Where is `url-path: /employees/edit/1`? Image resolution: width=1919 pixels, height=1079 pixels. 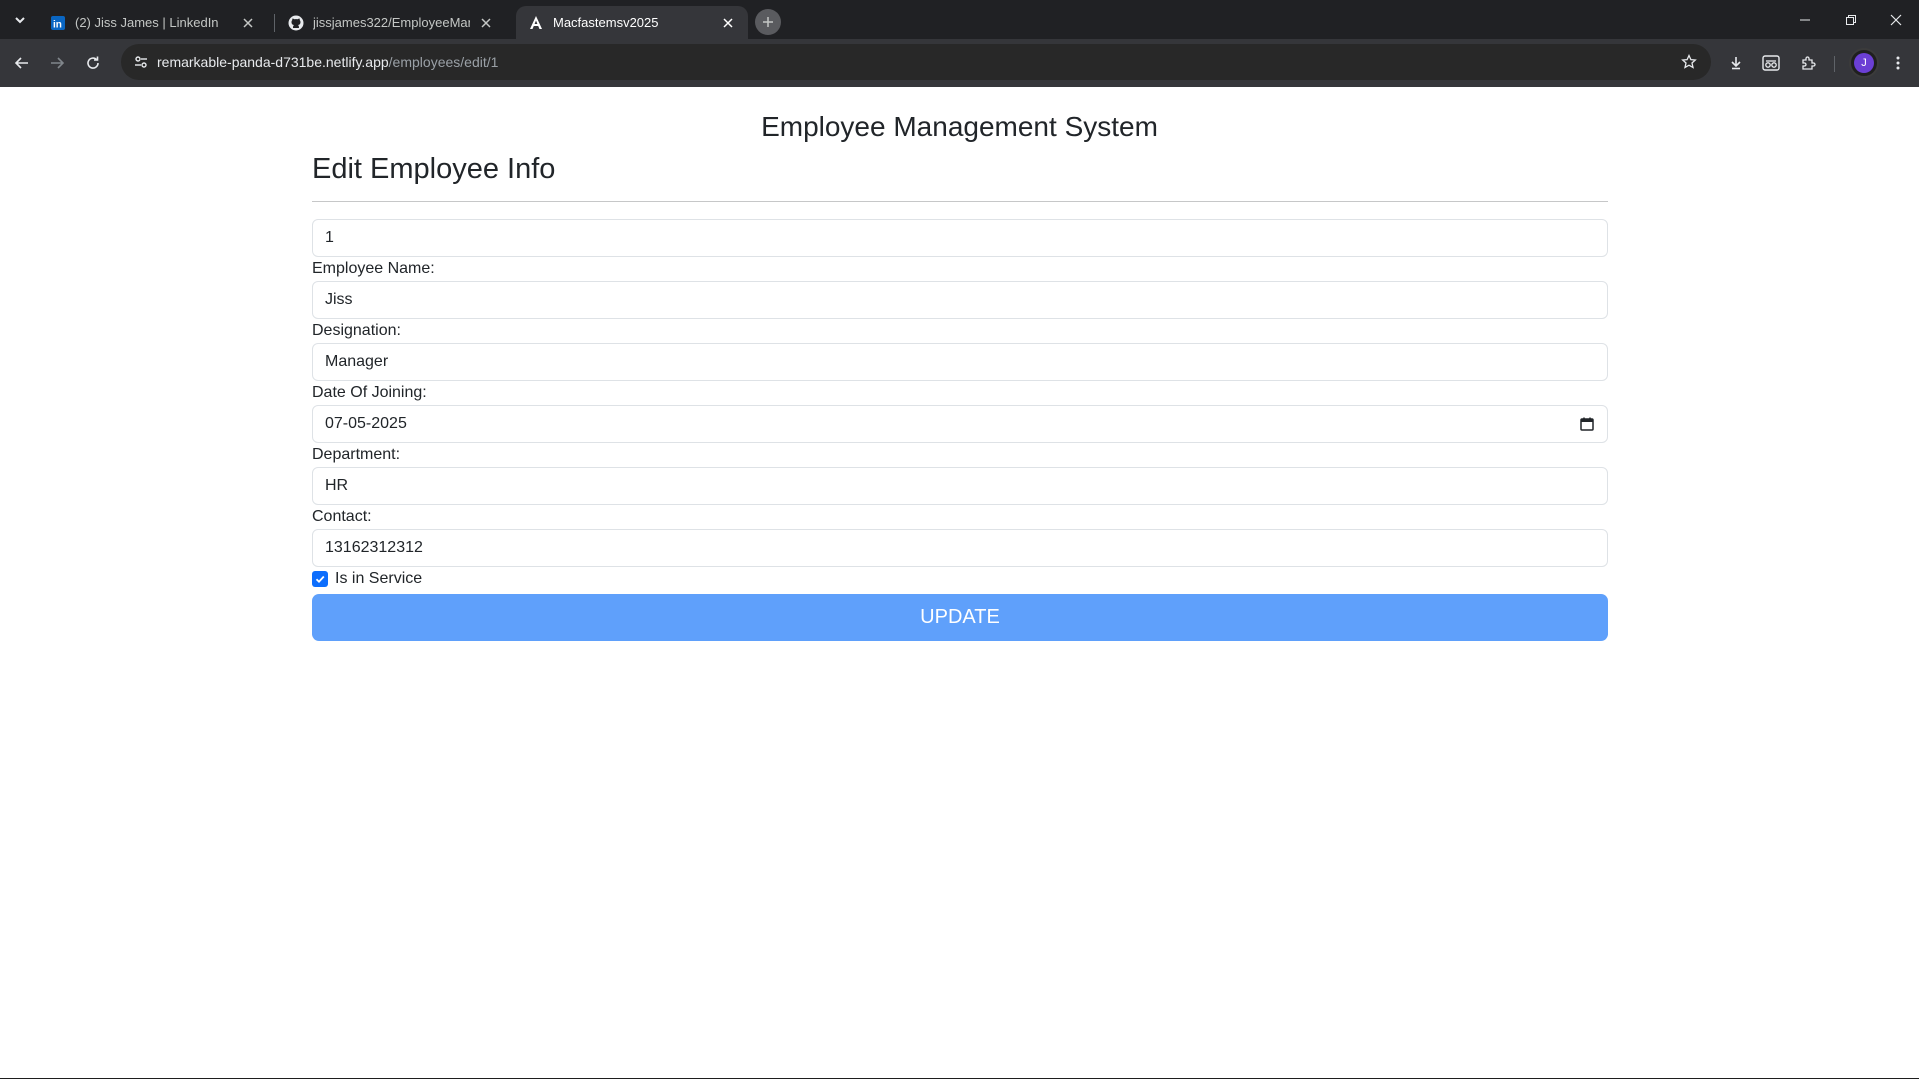
url-path: /employees/edit/1 is located at coordinates (443, 62).